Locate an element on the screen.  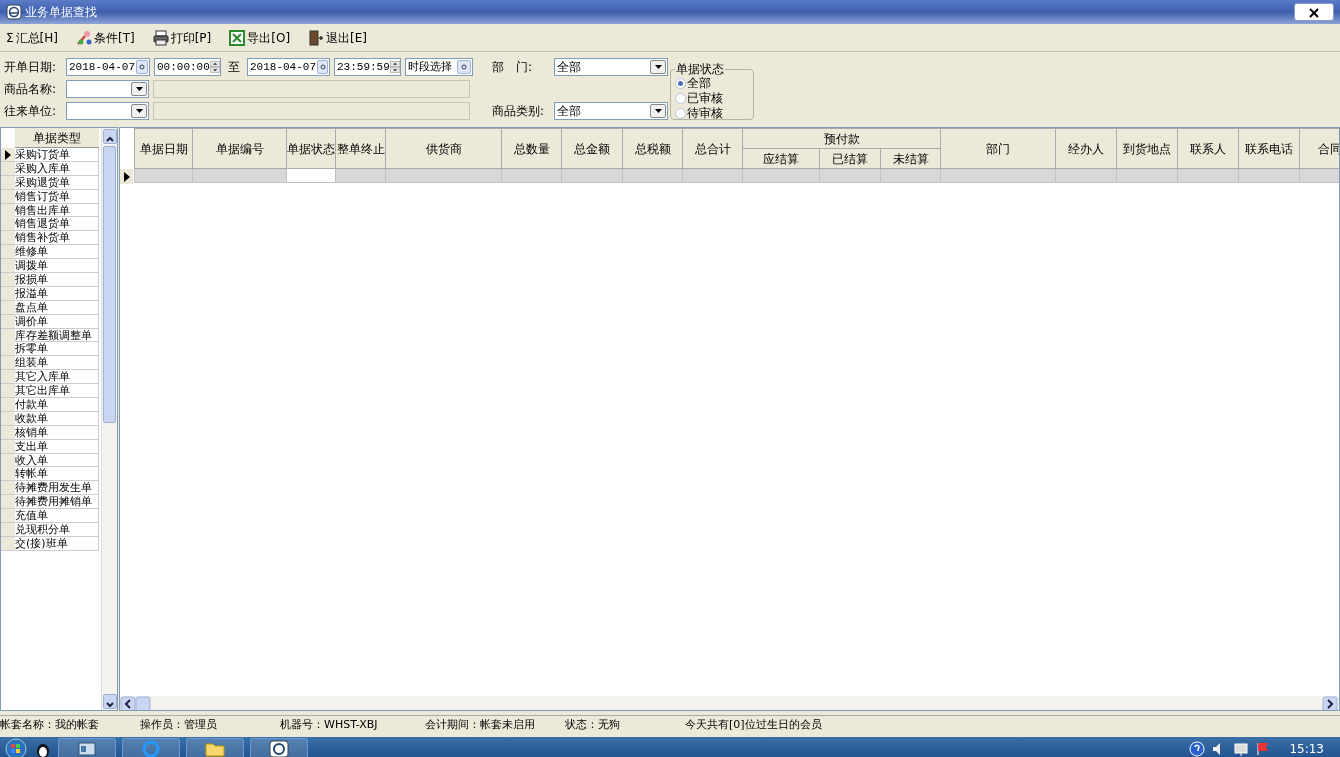
list-item: 充值单 is located at coordinates (50, 516).